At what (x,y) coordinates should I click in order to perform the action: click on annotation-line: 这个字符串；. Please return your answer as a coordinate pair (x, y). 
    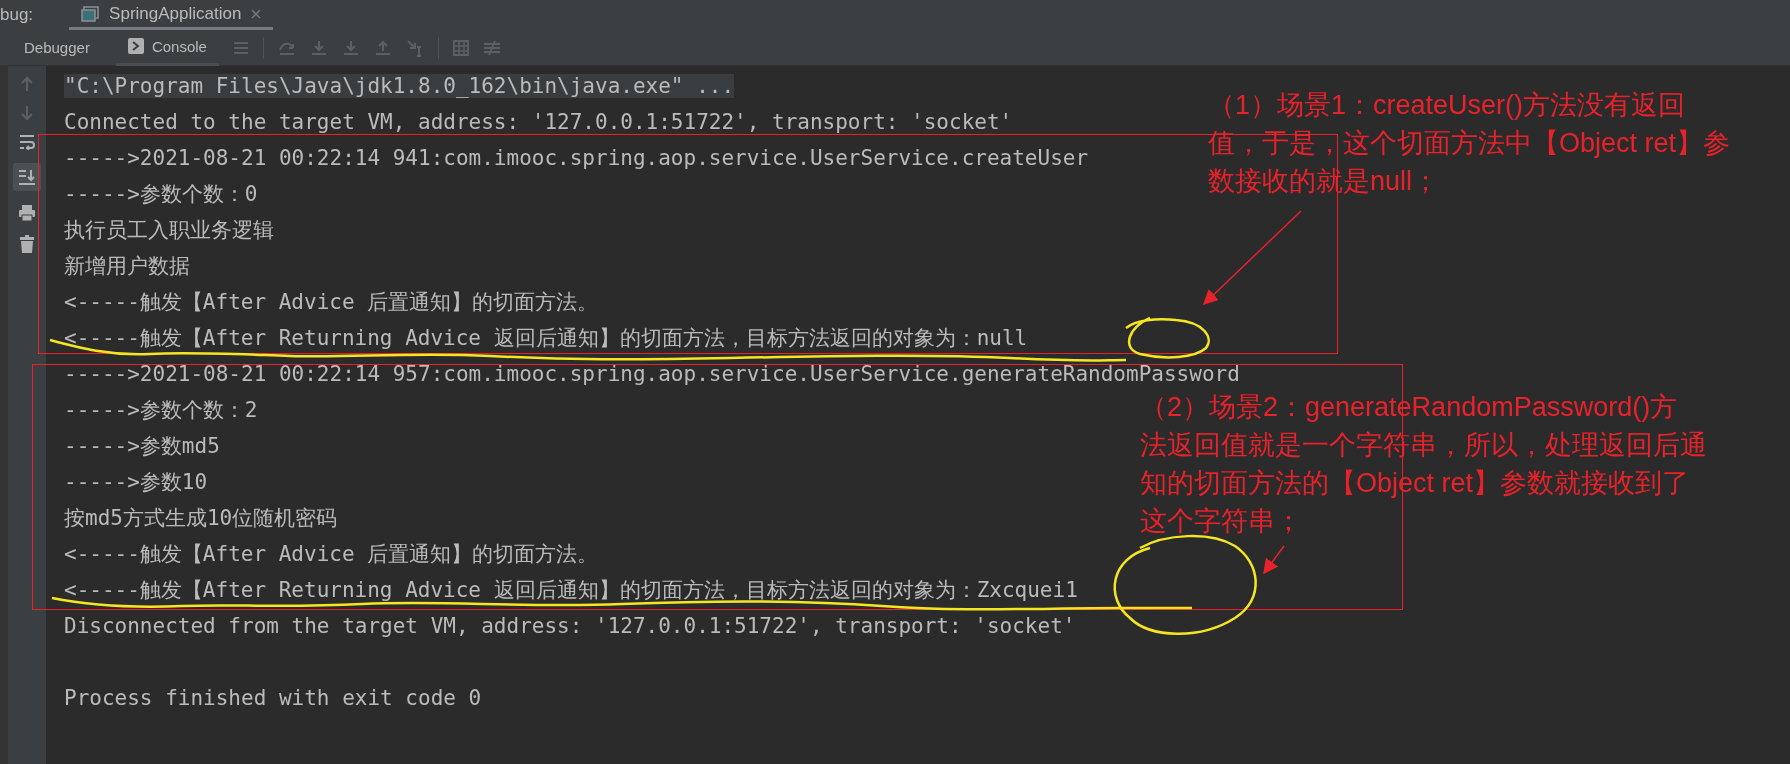
    Looking at the image, I should click on (1221, 521).